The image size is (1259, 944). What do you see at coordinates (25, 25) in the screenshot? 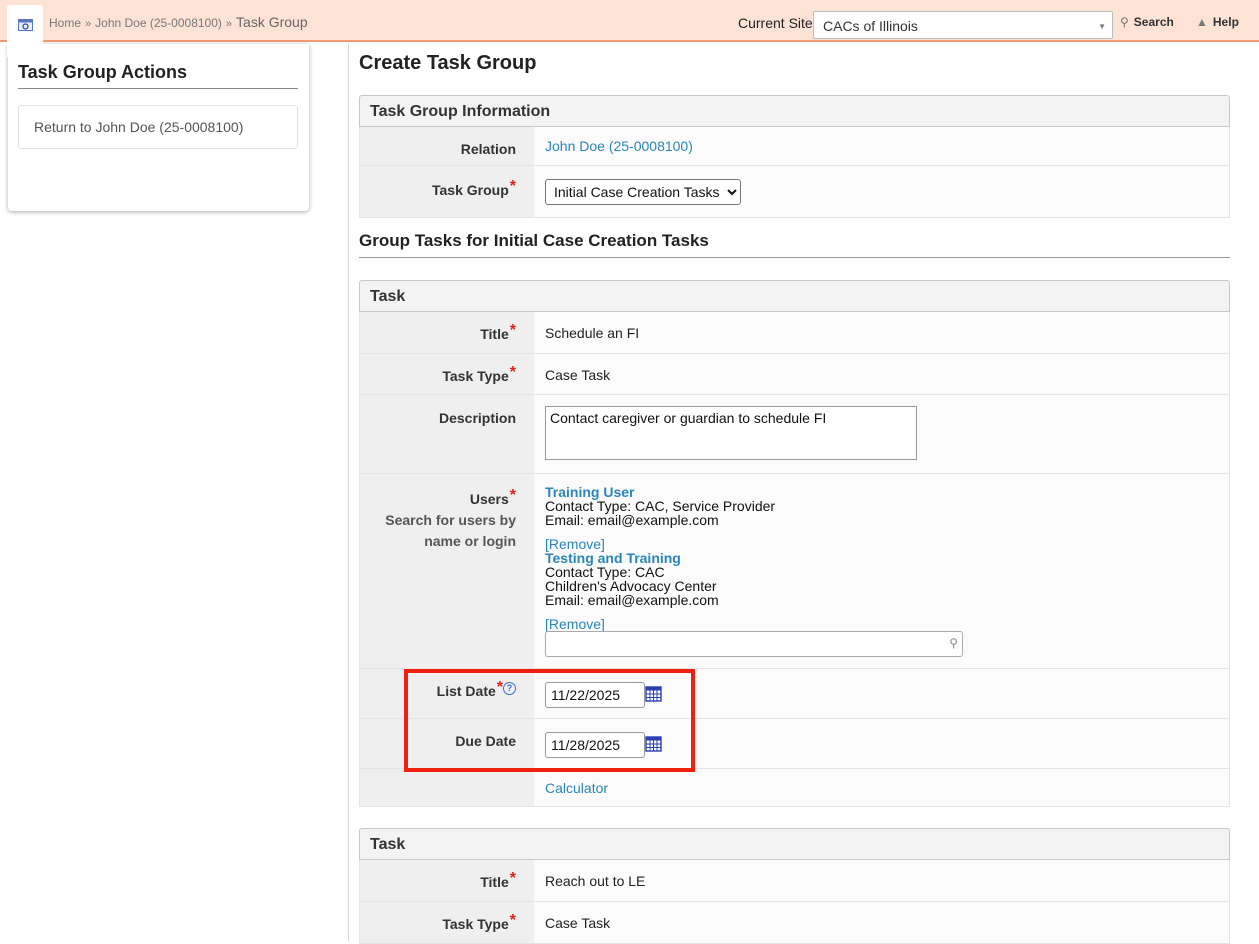
I see `home-icon` at bounding box center [25, 25].